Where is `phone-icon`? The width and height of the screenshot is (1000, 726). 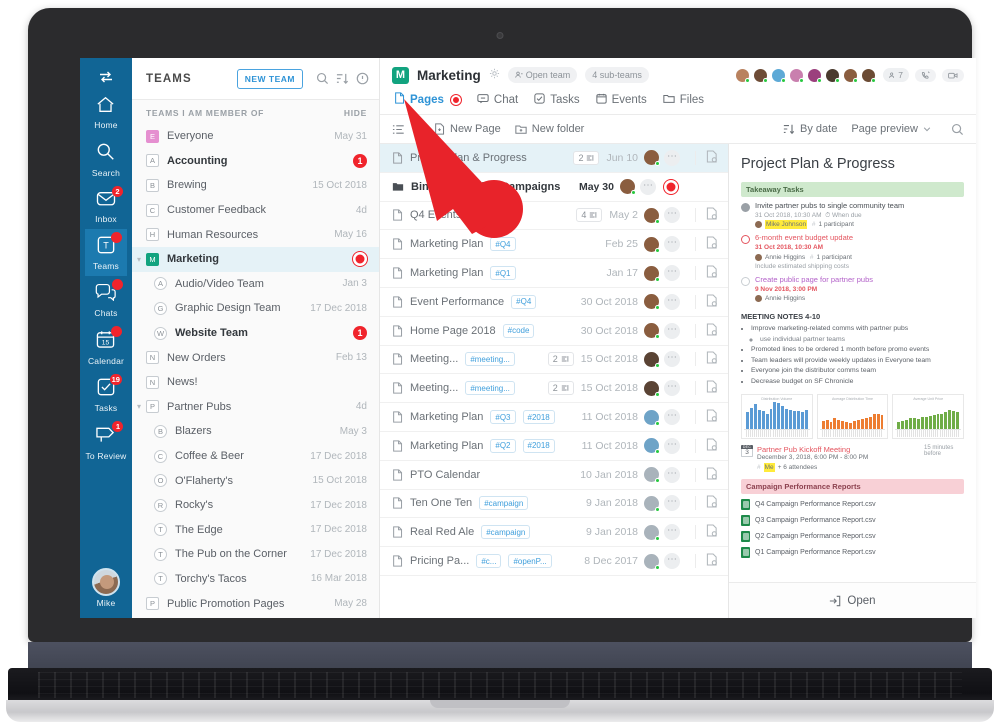 phone-icon is located at coordinates (925, 75).